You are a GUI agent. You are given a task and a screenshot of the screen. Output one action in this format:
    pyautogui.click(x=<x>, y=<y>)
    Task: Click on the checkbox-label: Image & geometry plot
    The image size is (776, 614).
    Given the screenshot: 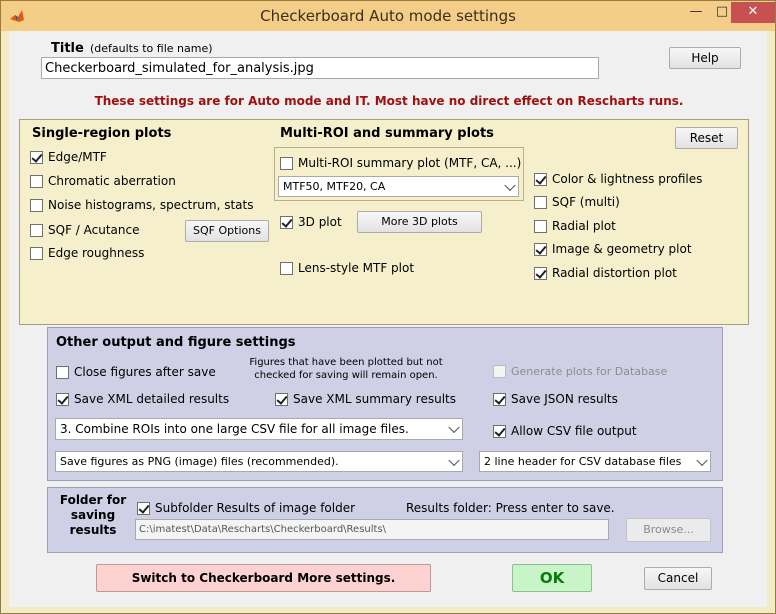 What is the action you would take?
    pyautogui.click(x=622, y=249)
    